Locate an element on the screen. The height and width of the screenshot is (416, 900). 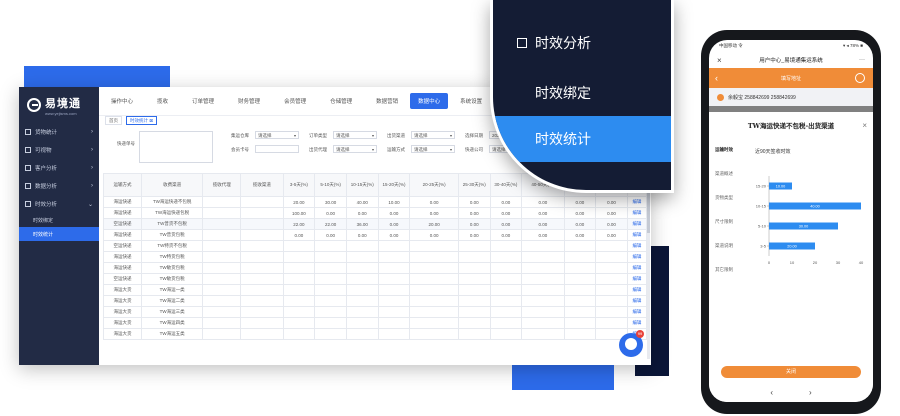
sidebar-subitem-time-stats: 时效统计 is located at coordinates (59, 234).